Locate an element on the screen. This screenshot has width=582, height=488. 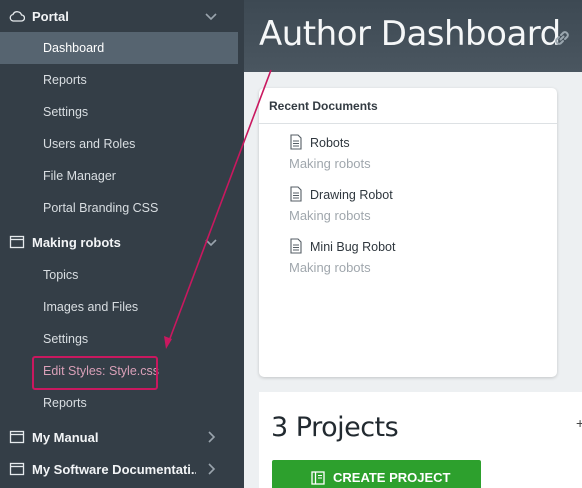
sidebar-item-label: Edit Styles: Style.css is located at coordinates (101, 371).